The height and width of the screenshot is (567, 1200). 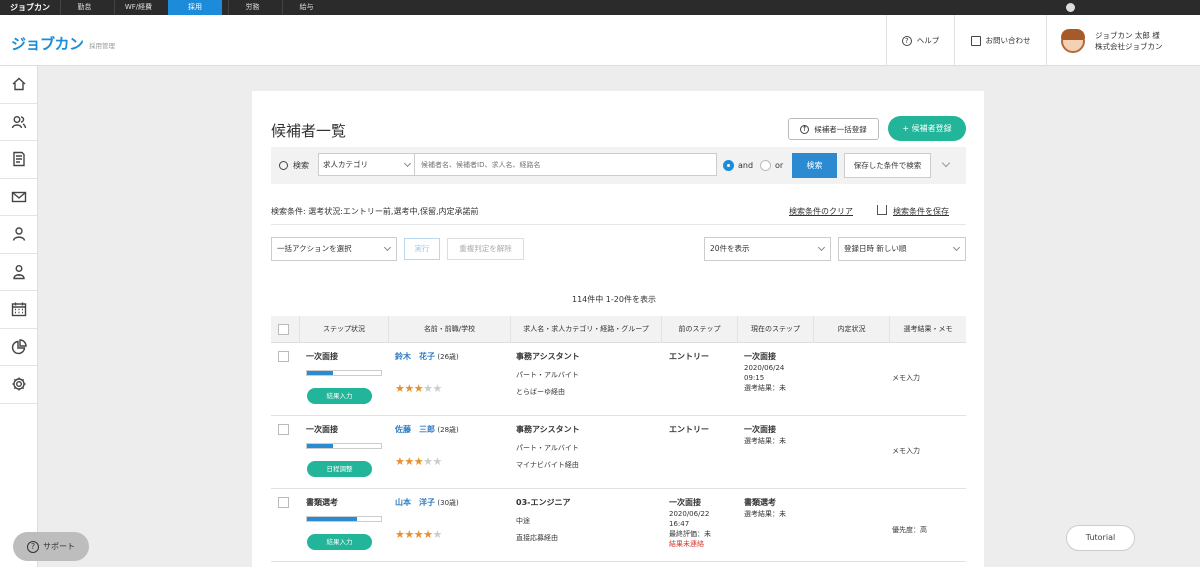 What do you see at coordinates (449, 329) in the screenshot?
I see `header-name: 名前・前職/学校` at bounding box center [449, 329].